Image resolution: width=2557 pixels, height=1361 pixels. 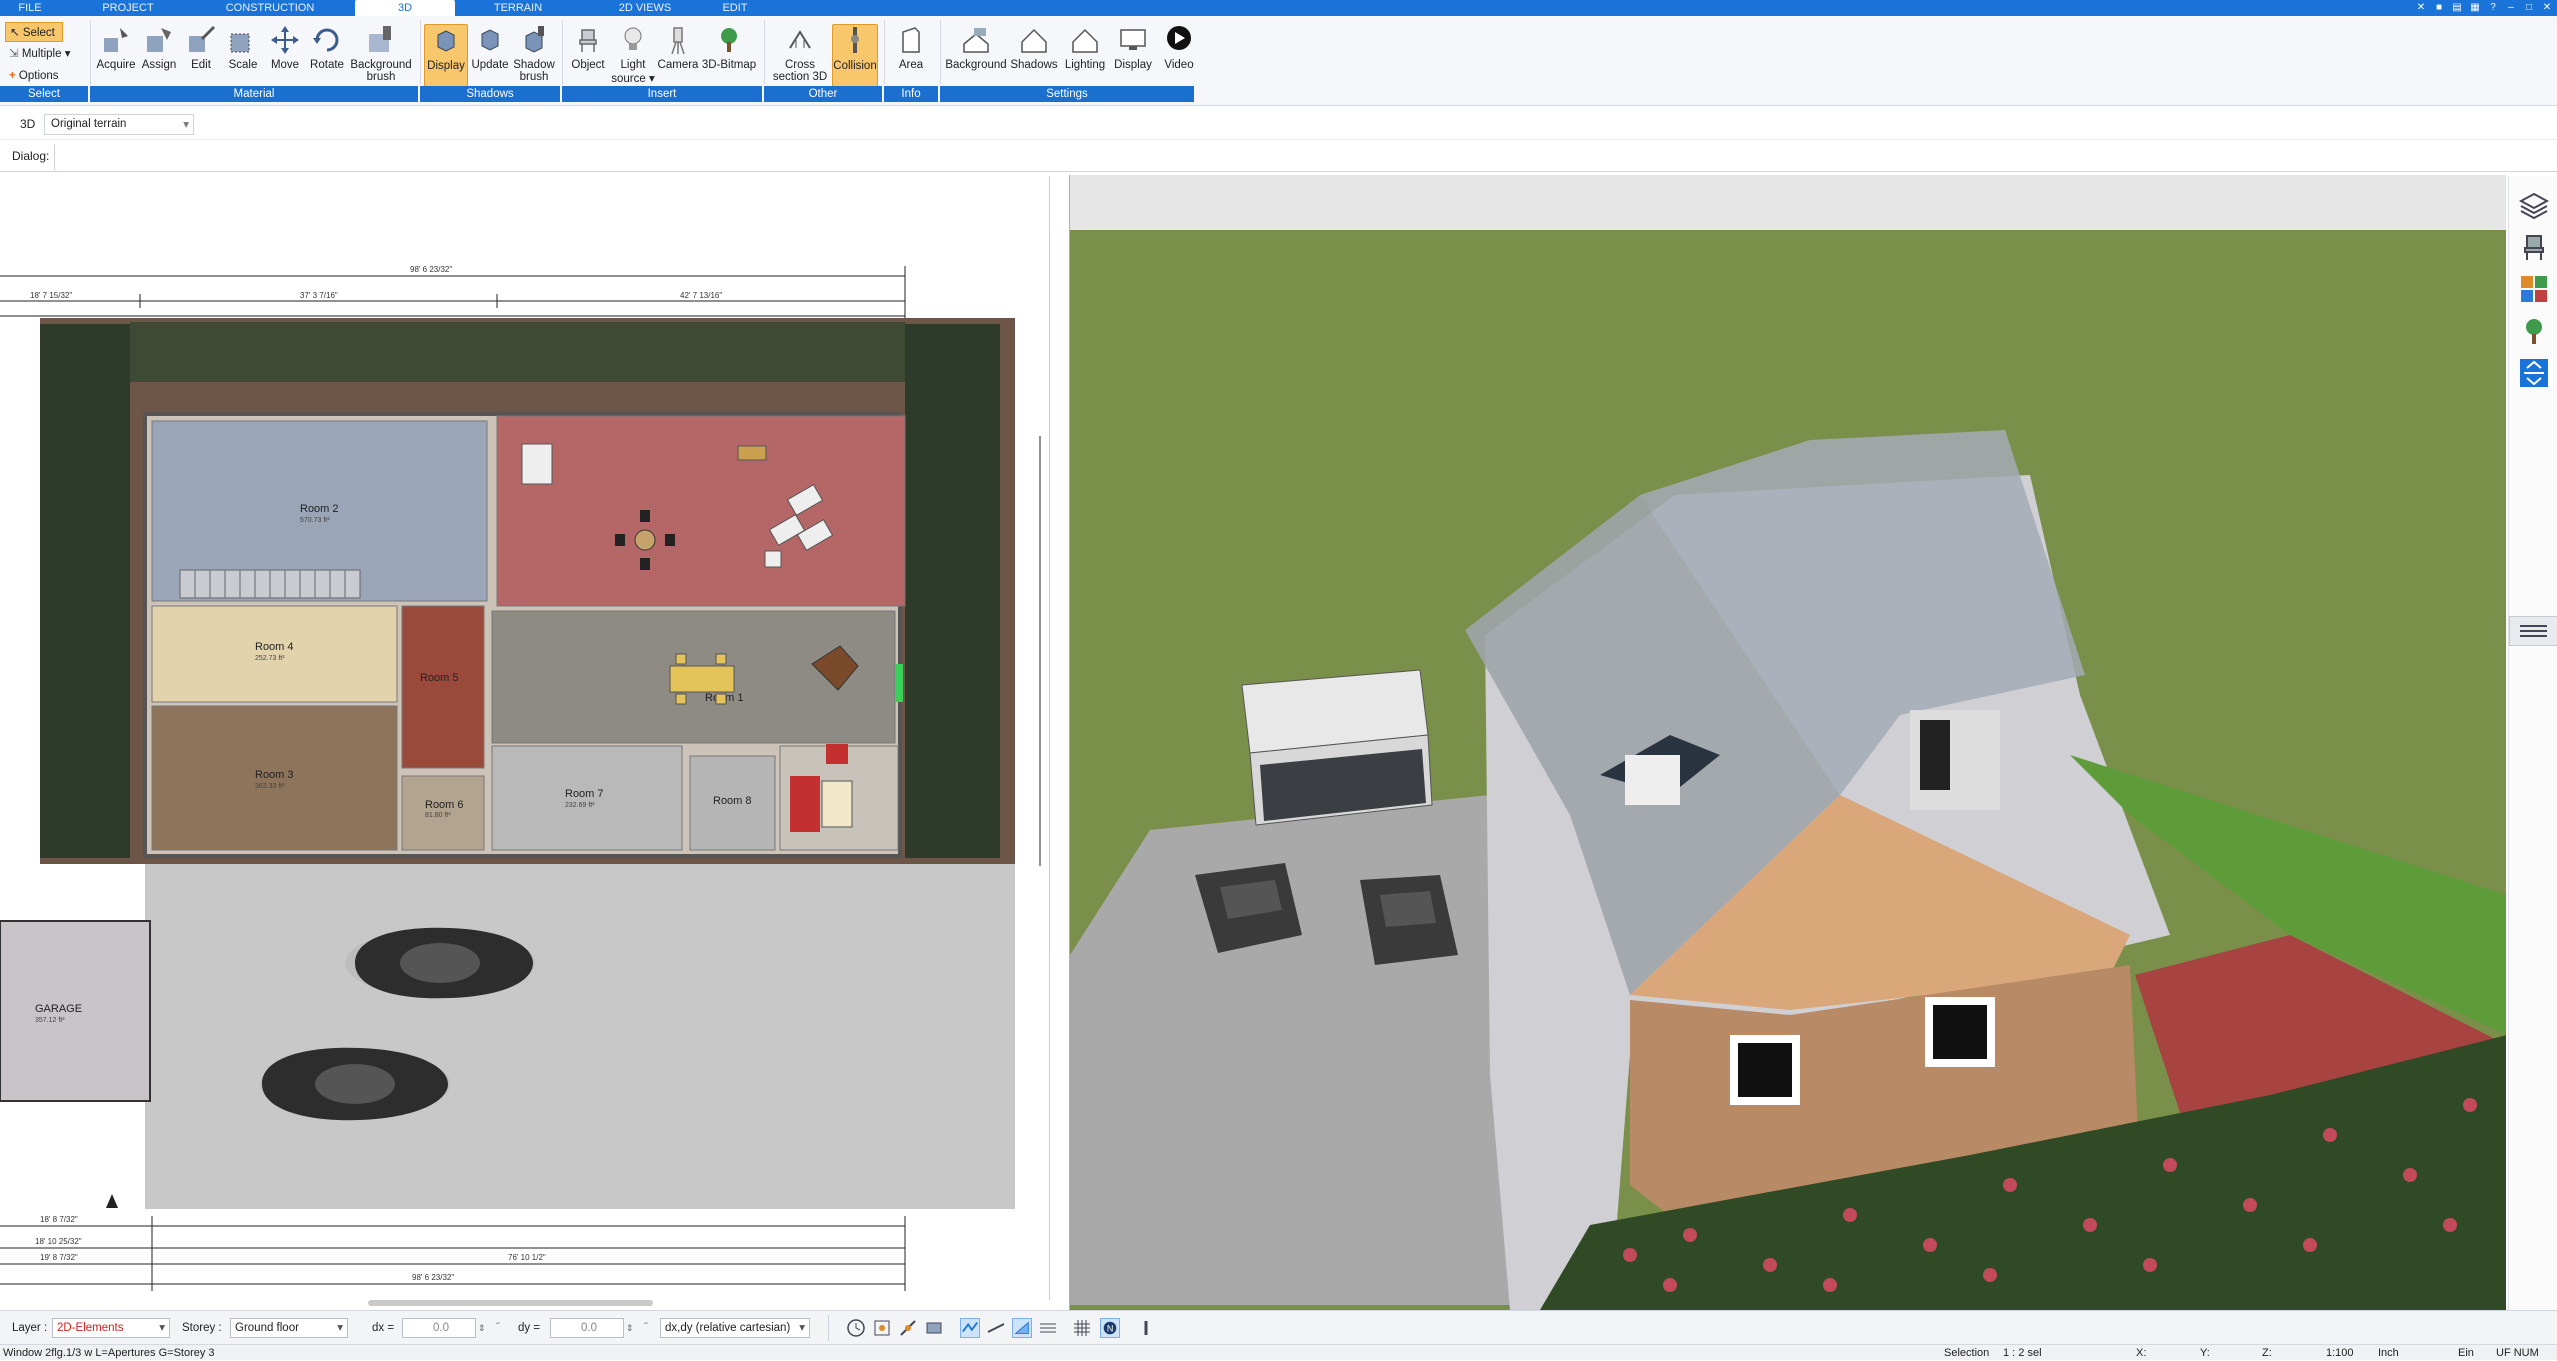 What do you see at coordinates (899, 683) in the screenshot?
I see `selected-window` at bounding box center [899, 683].